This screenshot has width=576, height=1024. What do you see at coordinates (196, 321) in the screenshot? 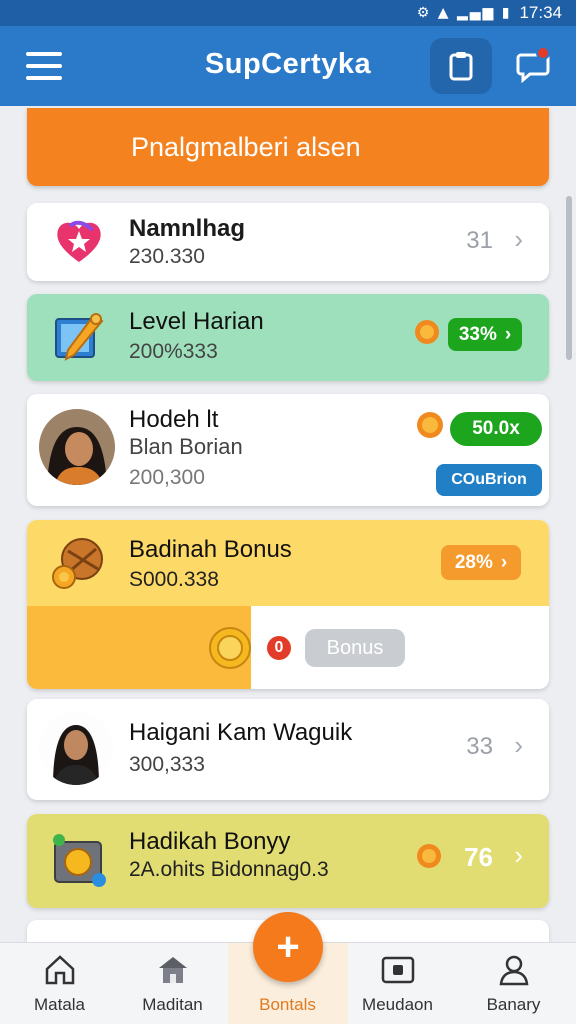
I see `card-title: Level Harian` at bounding box center [196, 321].